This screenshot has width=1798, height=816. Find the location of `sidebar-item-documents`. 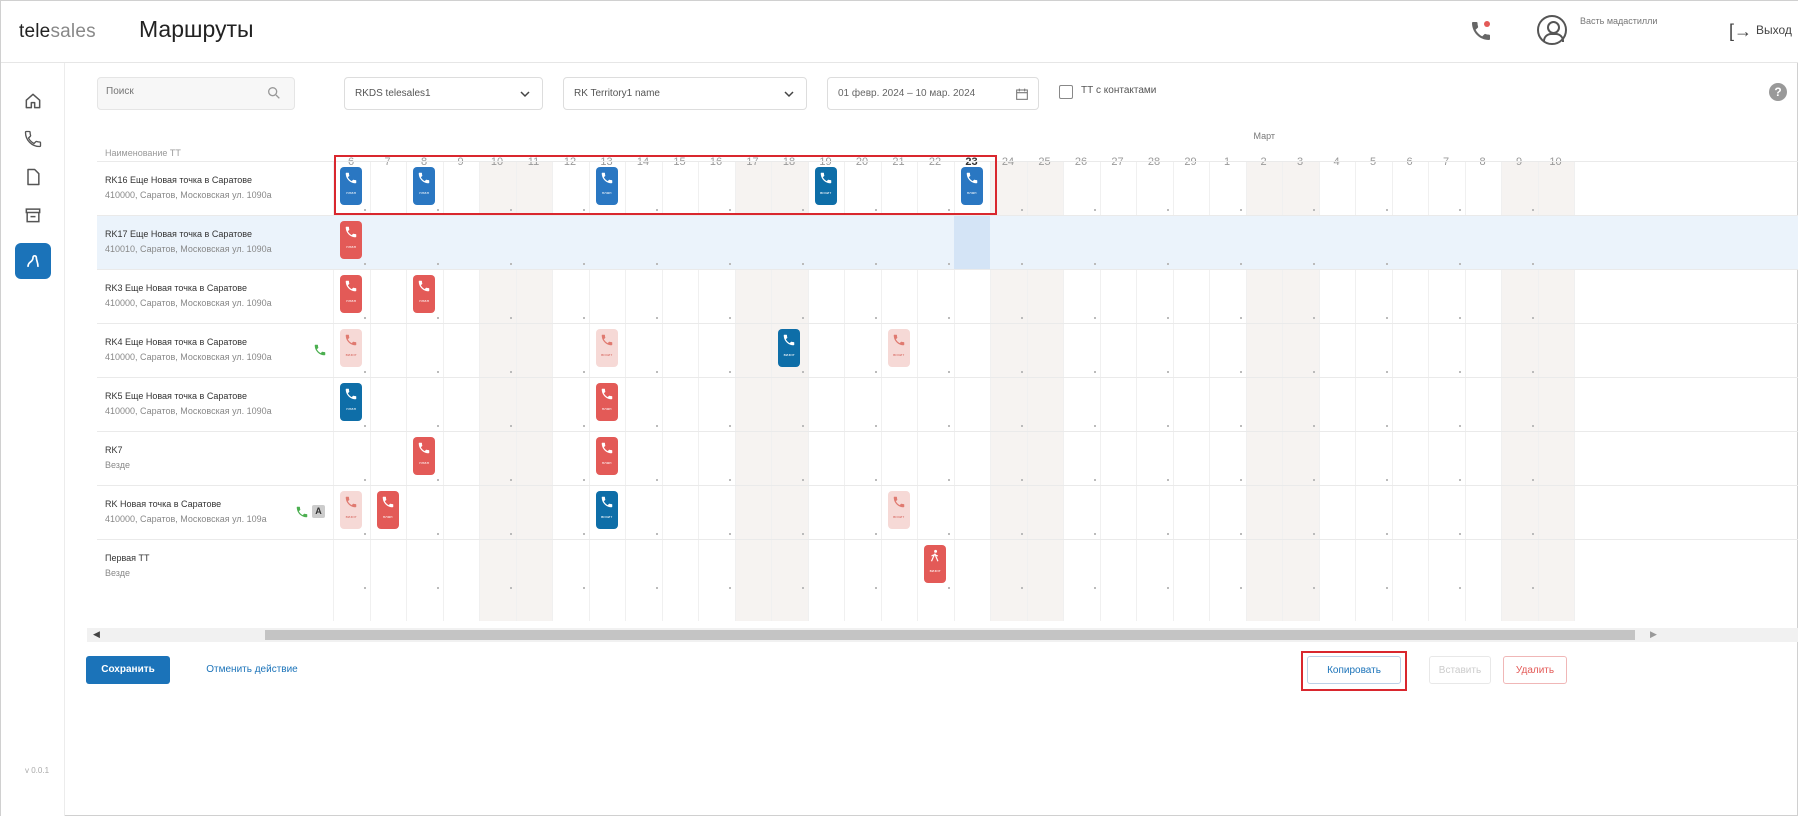

sidebar-item-documents is located at coordinates (33, 177).